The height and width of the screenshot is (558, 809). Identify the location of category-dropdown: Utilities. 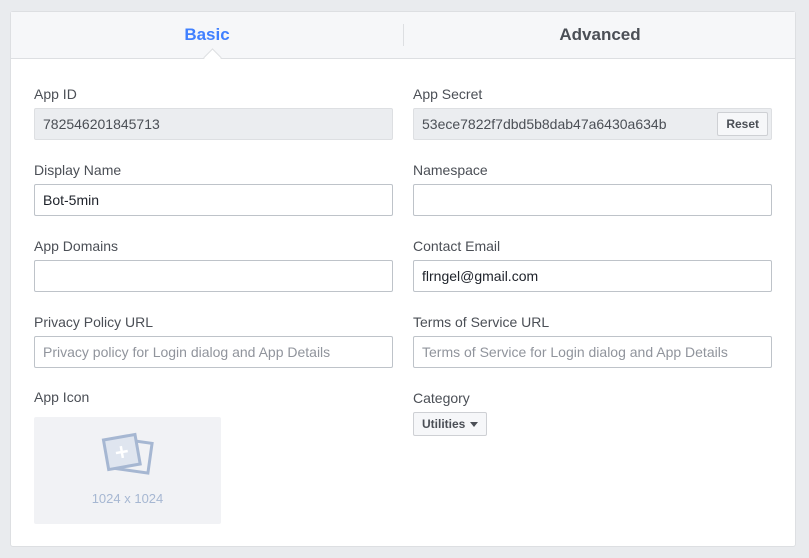
(450, 424).